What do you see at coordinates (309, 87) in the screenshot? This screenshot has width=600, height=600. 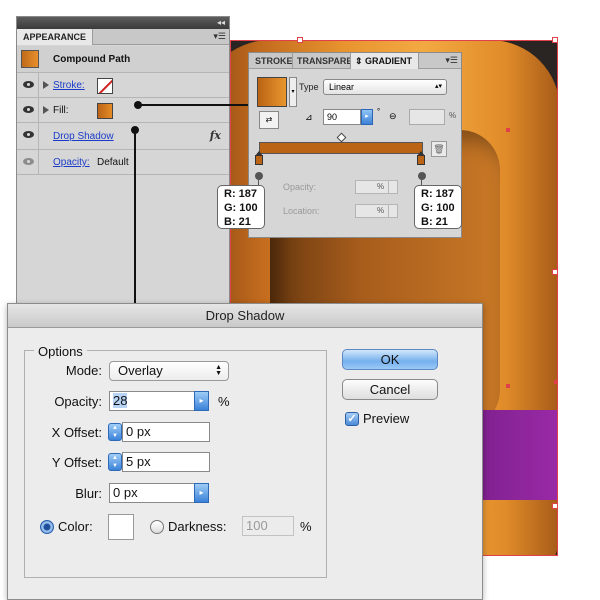 I see `type-label: Type` at bounding box center [309, 87].